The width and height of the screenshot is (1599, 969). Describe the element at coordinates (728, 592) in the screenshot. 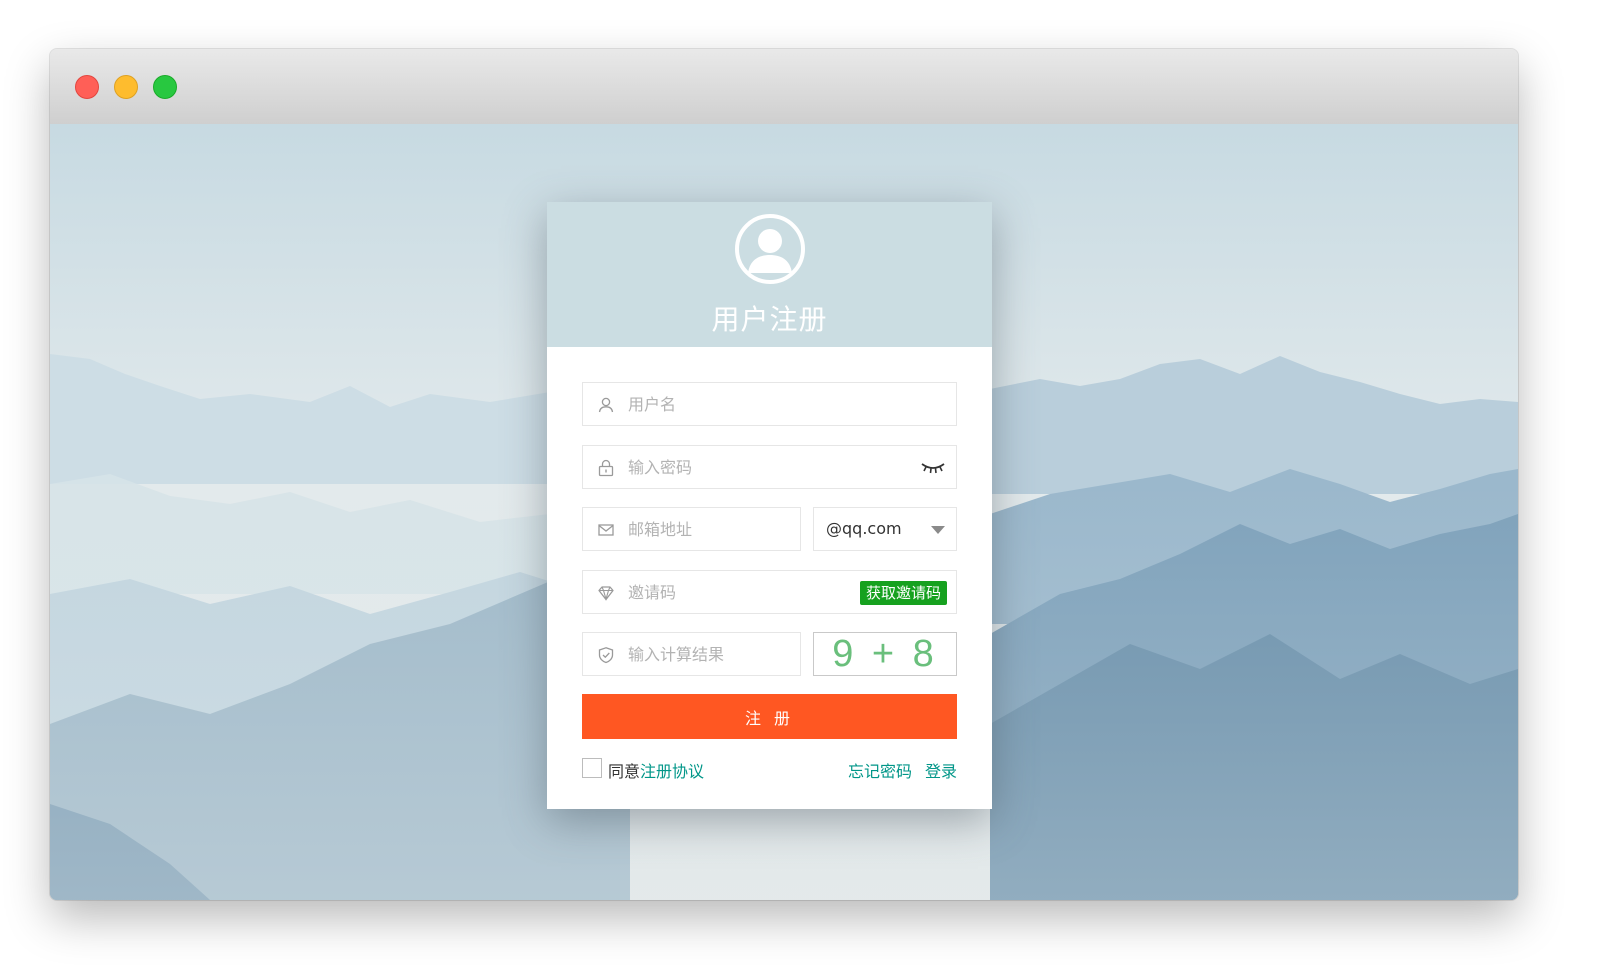

I see `invite-code-input` at that location.